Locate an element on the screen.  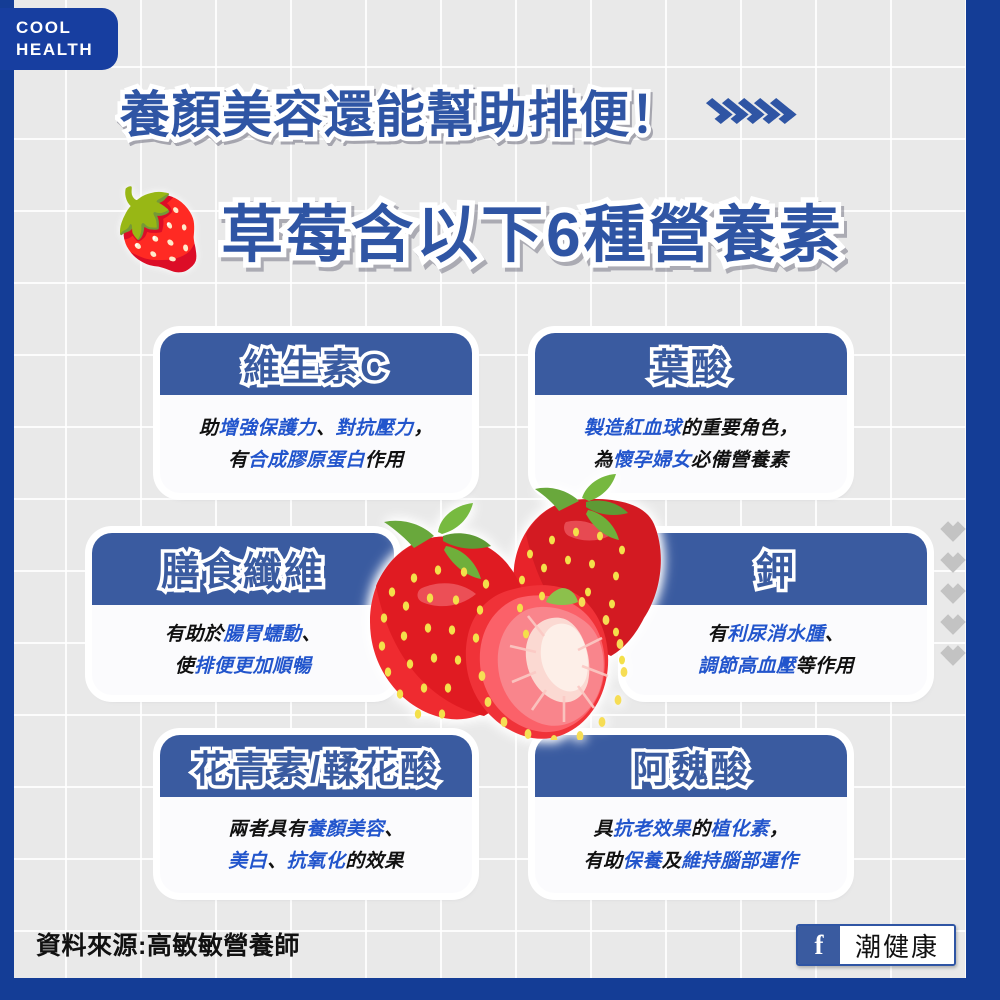
nutrient-card-header: 葉酸 is located at coordinates (691, 364).